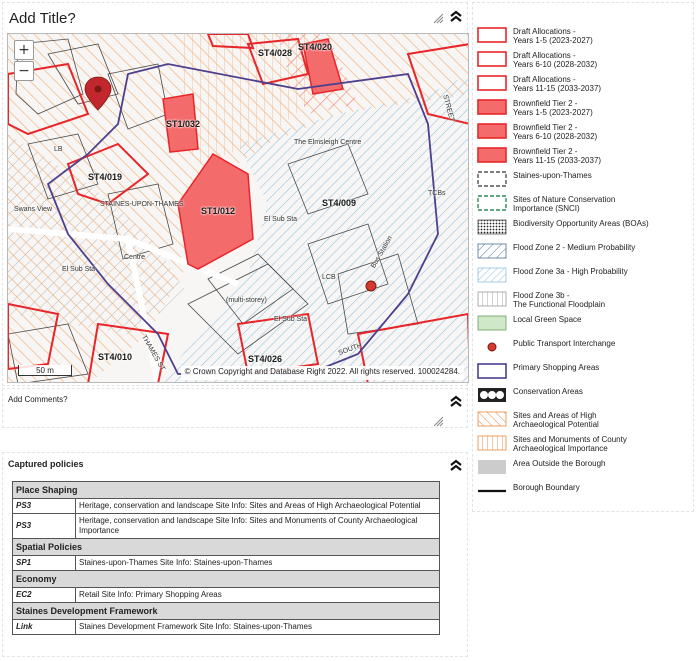 This screenshot has width=700, height=661. I want to click on legend-item: Biodiversity Opportunity Areas (BOAs), so click(584, 228).